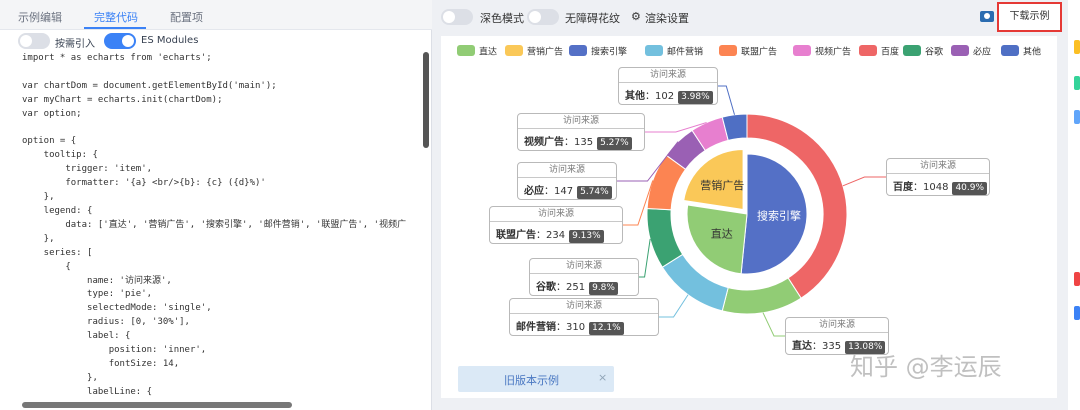 The height and width of the screenshot is (410, 1080). What do you see at coordinates (120, 41) in the screenshot?
I see `es-modules-switch` at bounding box center [120, 41].